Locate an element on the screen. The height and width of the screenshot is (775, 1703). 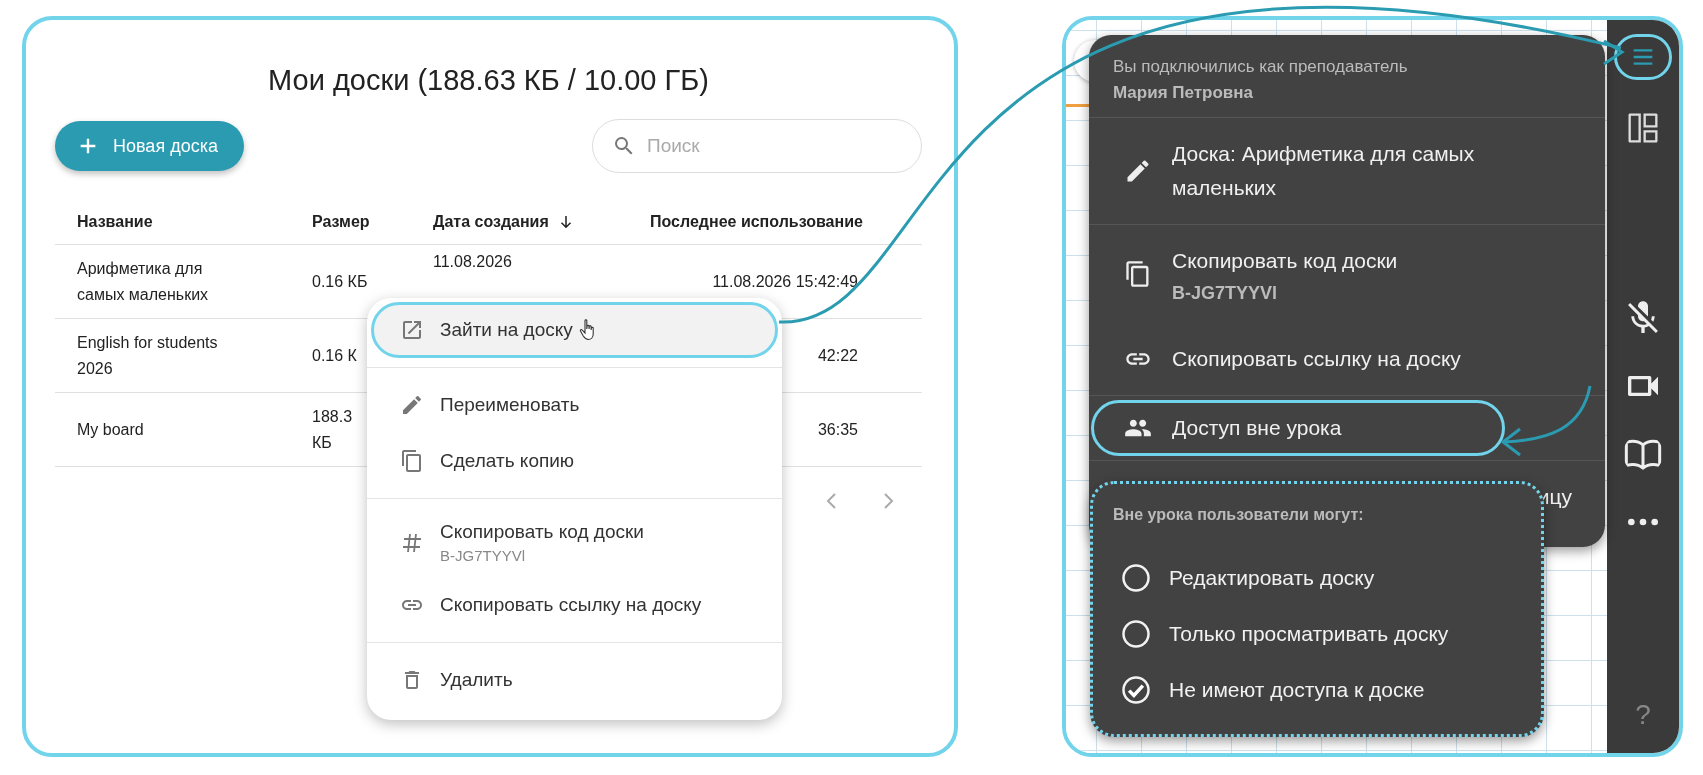
option-label: Редактировать доску is located at coordinates (1272, 578).